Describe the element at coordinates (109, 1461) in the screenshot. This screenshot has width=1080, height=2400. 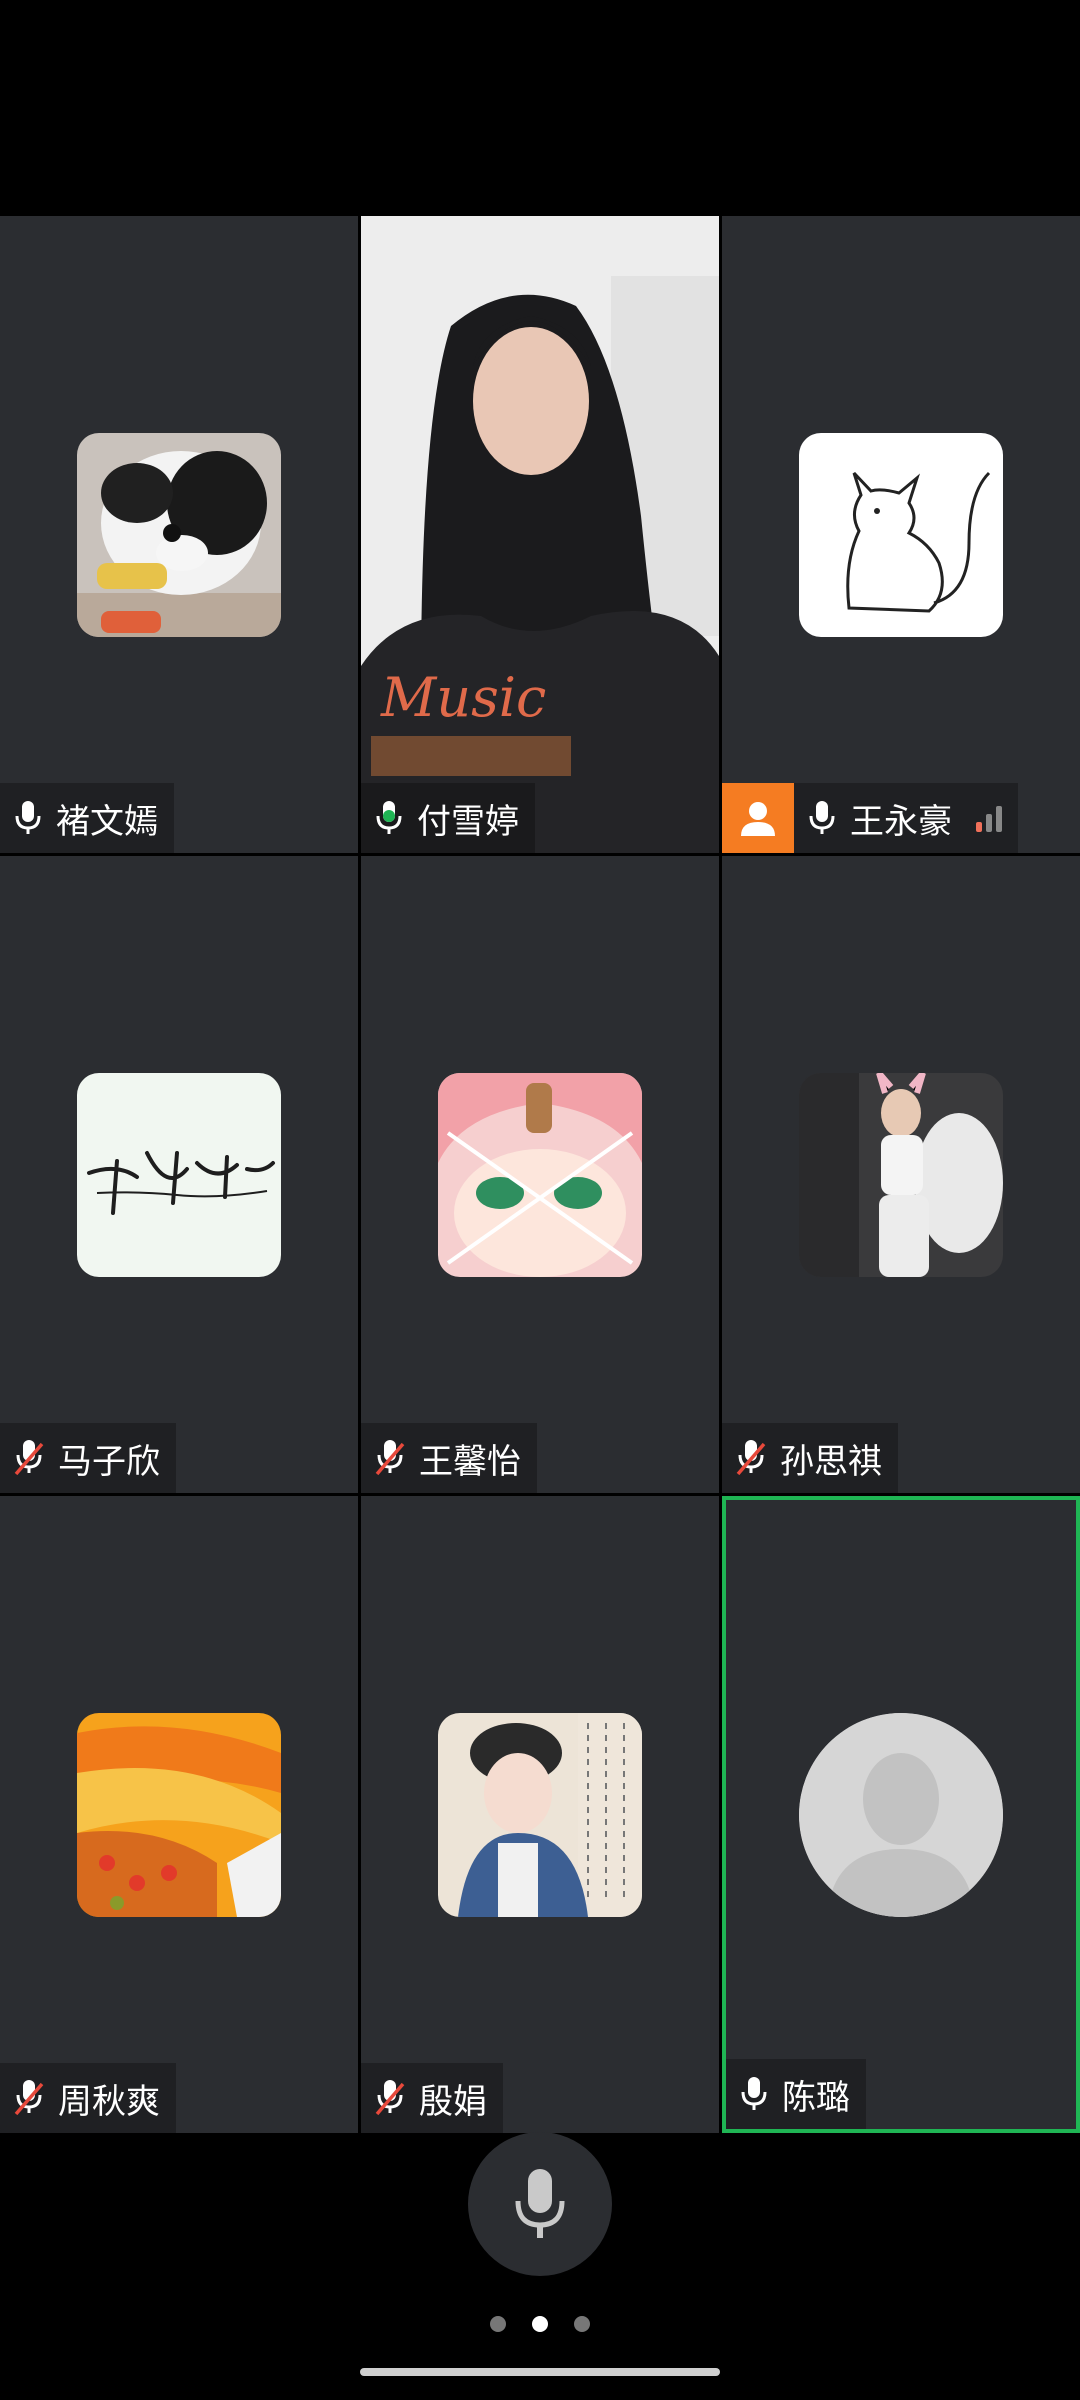
I see `participant-name: 马子欣` at that location.